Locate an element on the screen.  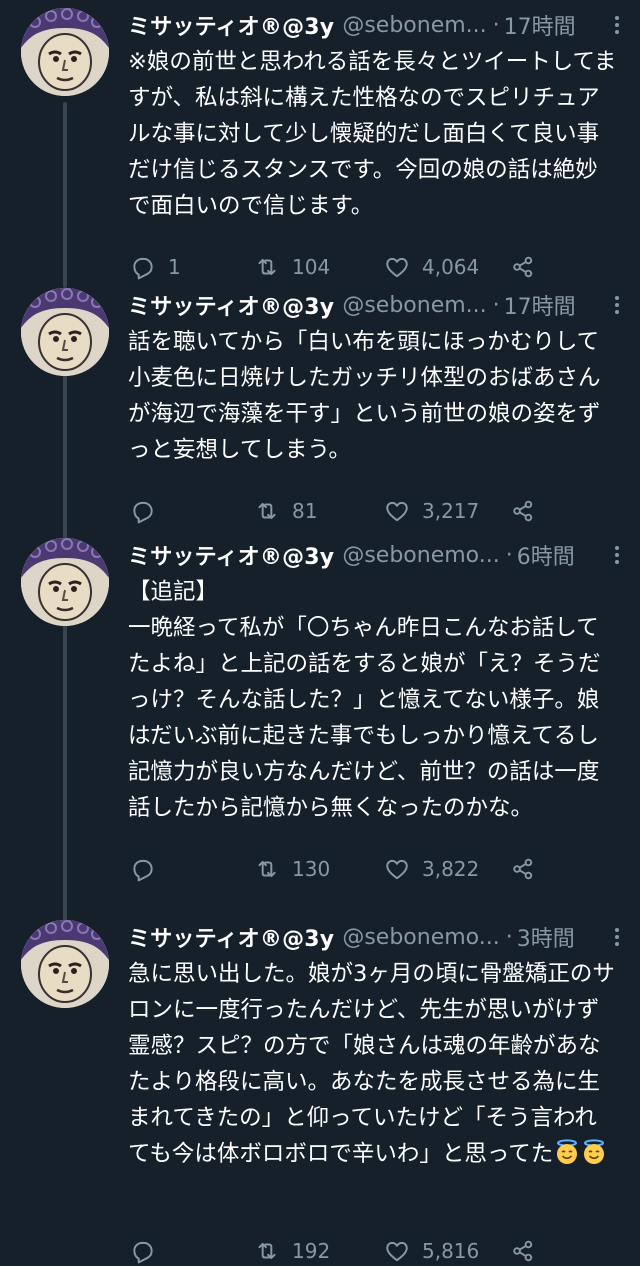
like-button: 3,217 is located at coordinates (431, 511).